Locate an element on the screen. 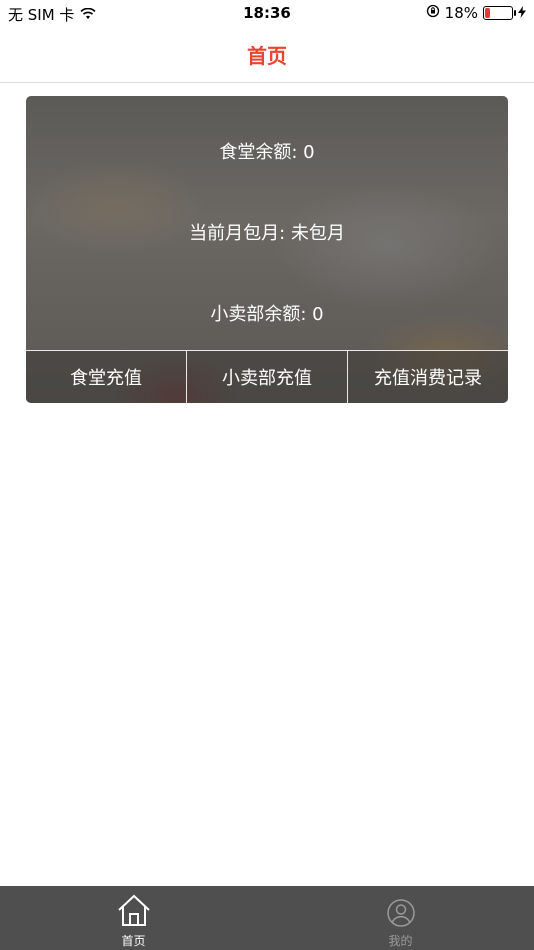  tab-home-label: 首页 is located at coordinates (133, 941).